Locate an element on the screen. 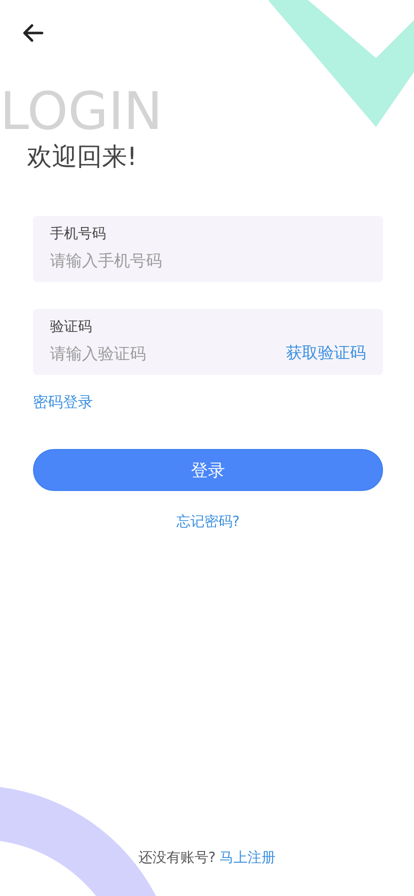 The width and height of the screenshot is (414, 896). field-label: 手机号码 is located at coordinates (78, 234).